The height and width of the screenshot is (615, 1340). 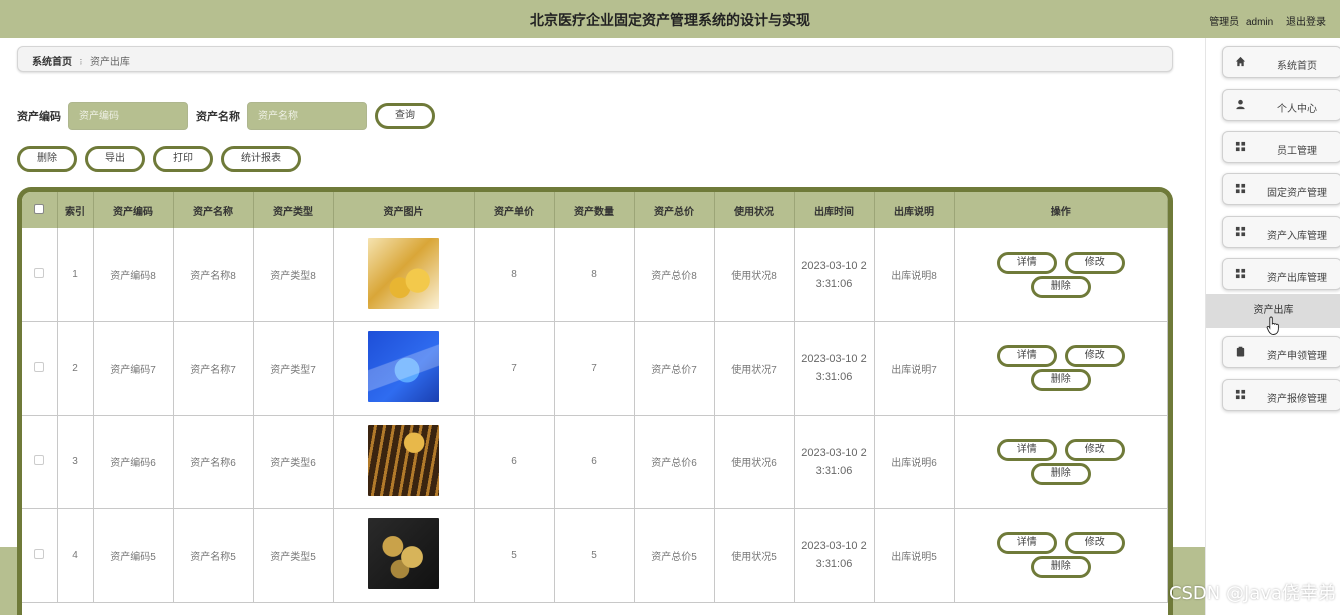 I want to click on cell-code: 资产编码8, so click(x=133, y=275).